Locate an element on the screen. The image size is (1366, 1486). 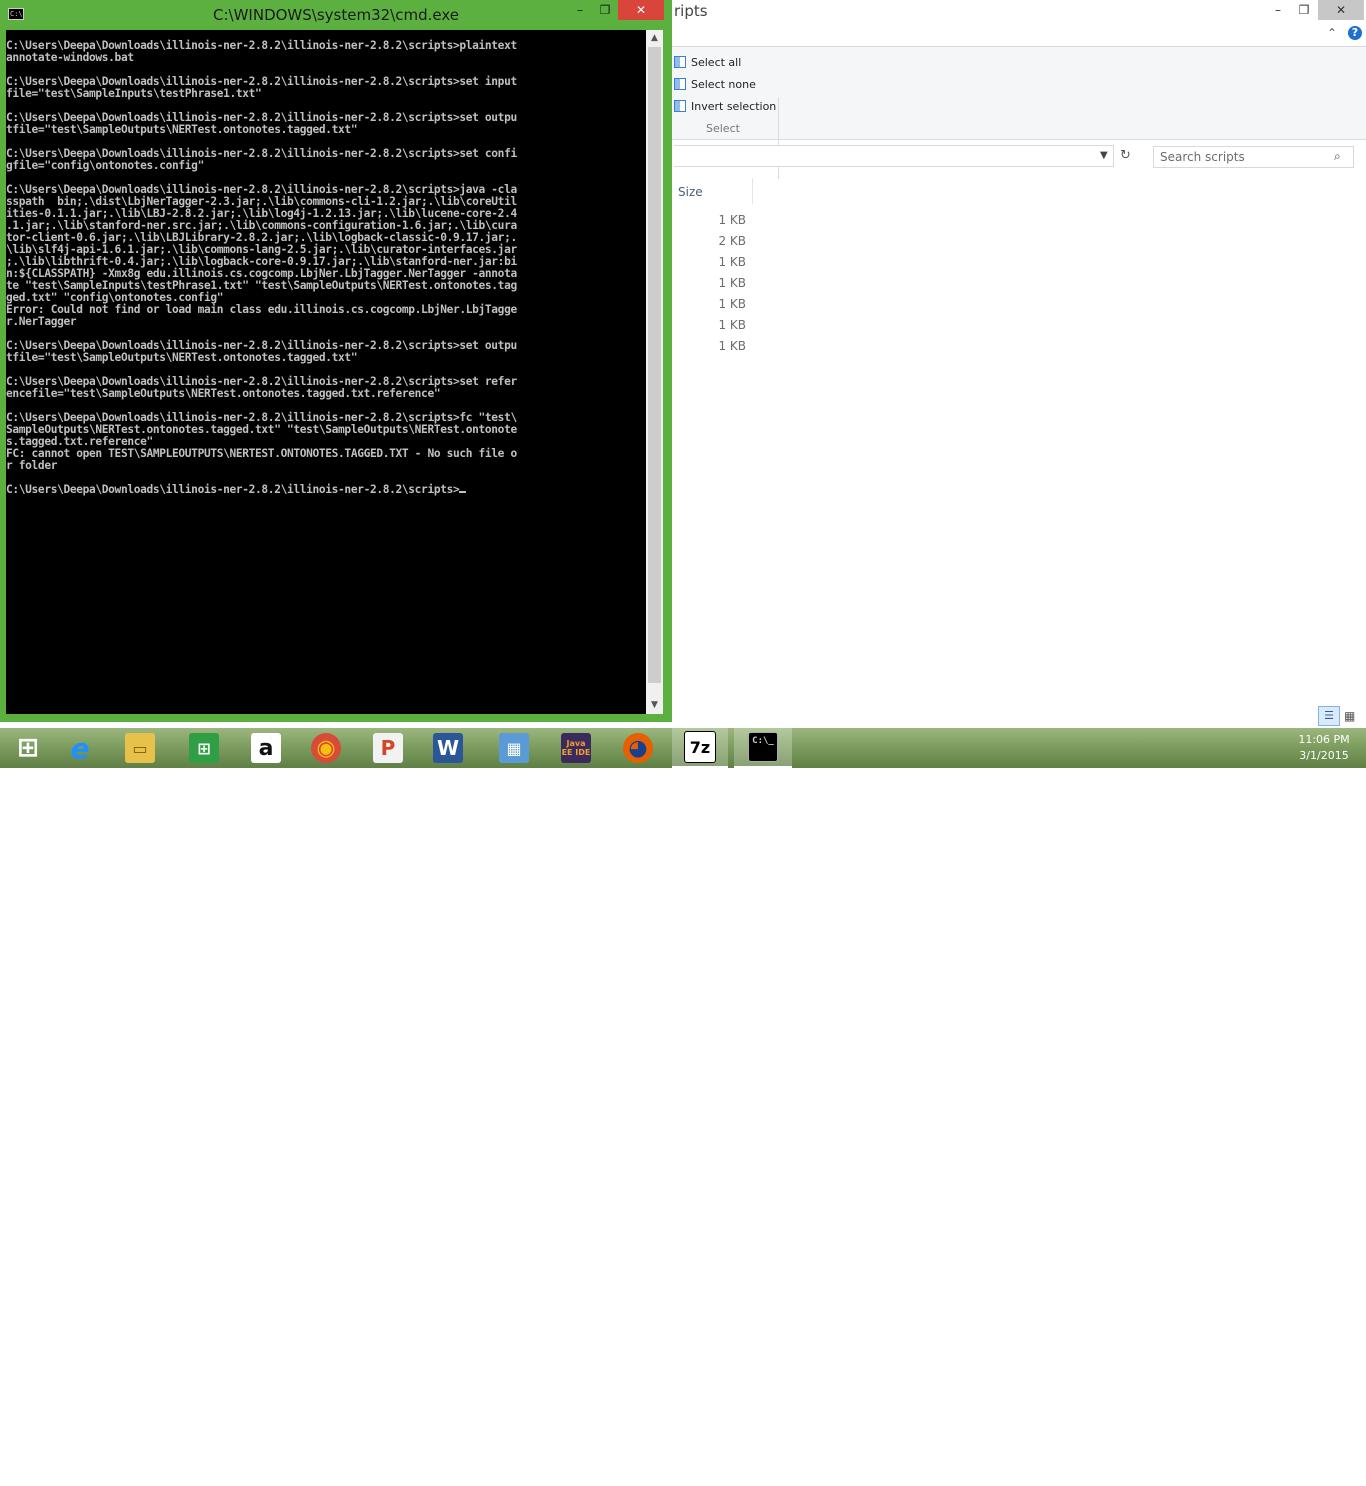
7zip-icon: 7z is located at coordinates (700, 747).